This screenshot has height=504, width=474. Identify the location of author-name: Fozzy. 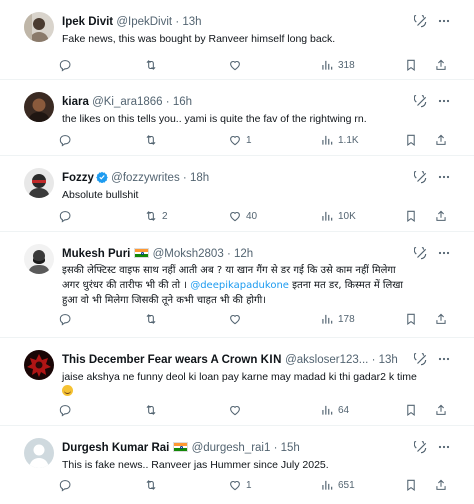
(78, 178).